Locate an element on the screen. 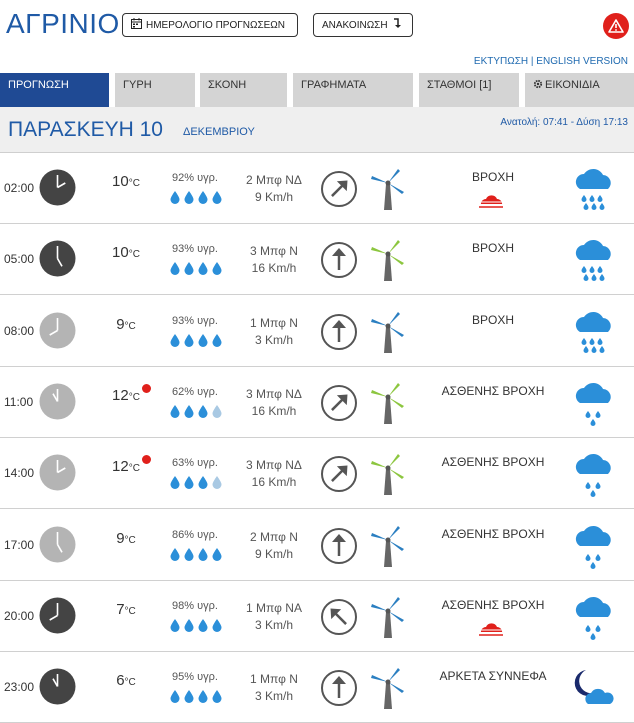  forecast-calendar-button: ΗΜΕΡΟΛΟΓΙΟ ΠΡΟΓΝΩΣΕΩΝ is located at coordinates (210, 25).